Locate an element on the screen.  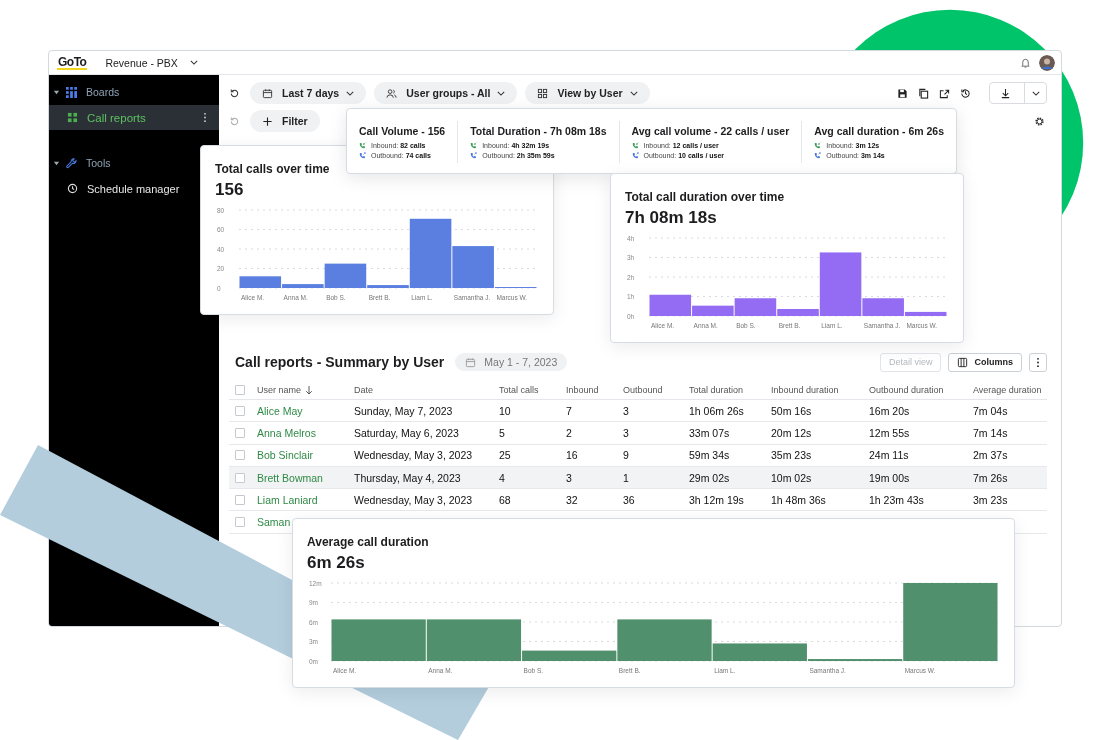
logo: GoTo is located at coordinates (72, 62).